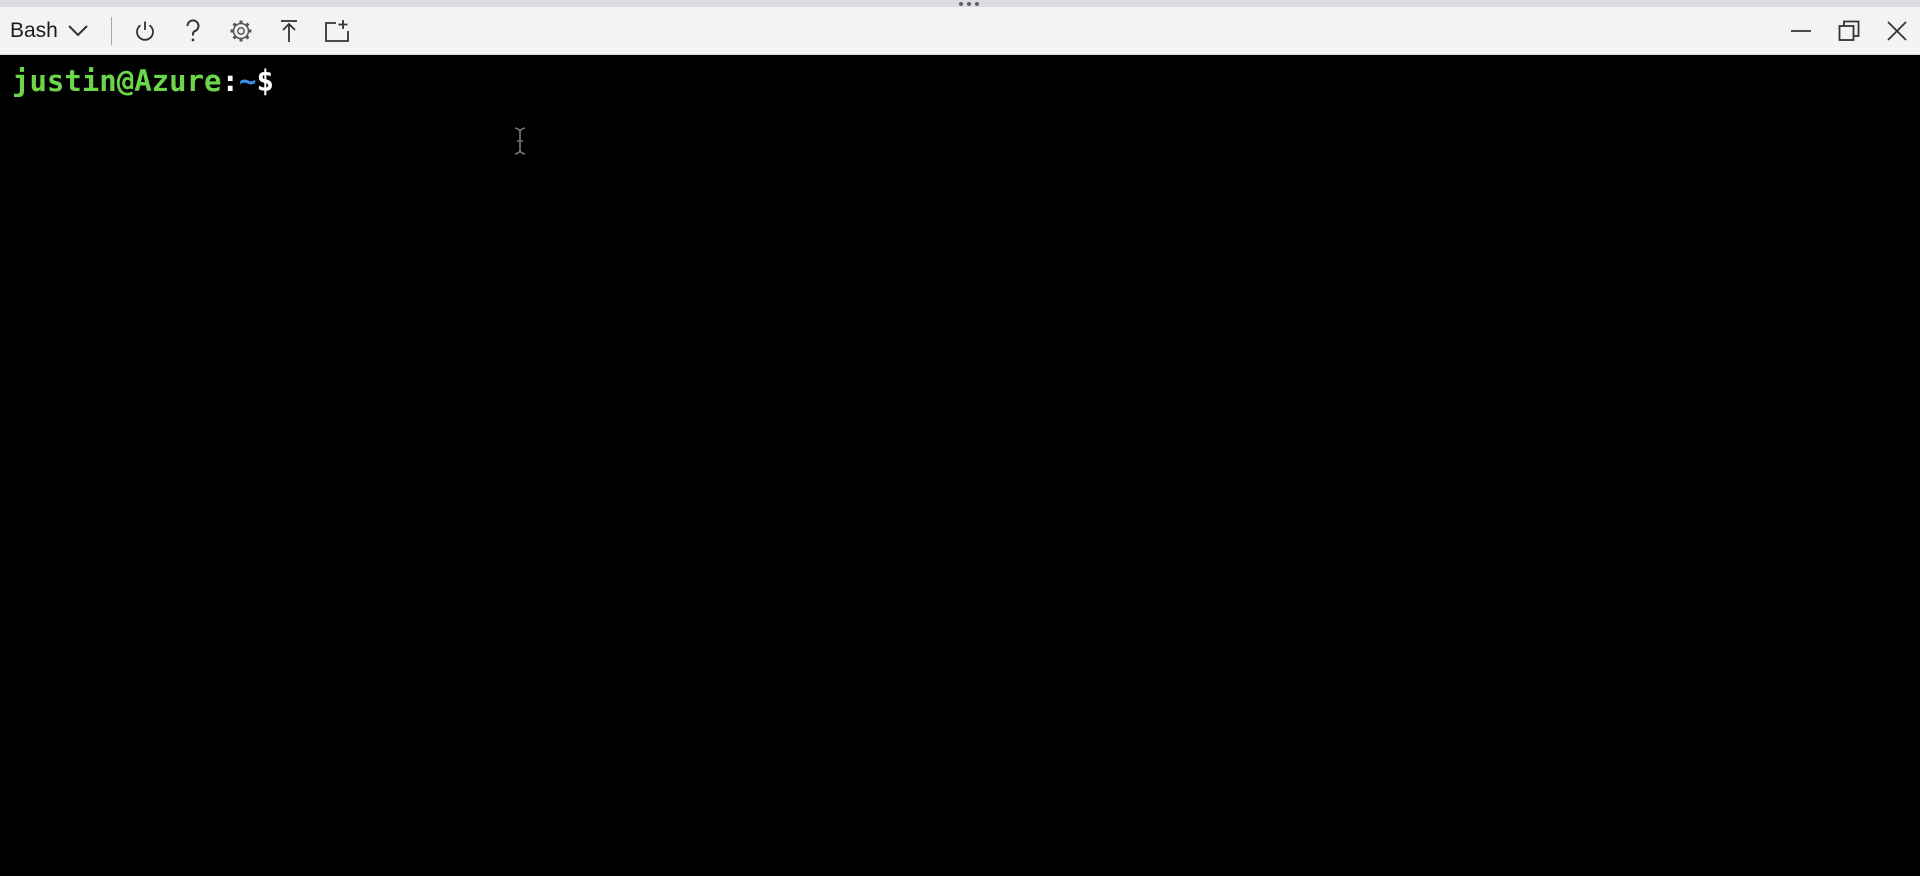 Image resolution: width=1920 pixels, height=876 pixels. I want to click on help-icon, so click(193, 31).